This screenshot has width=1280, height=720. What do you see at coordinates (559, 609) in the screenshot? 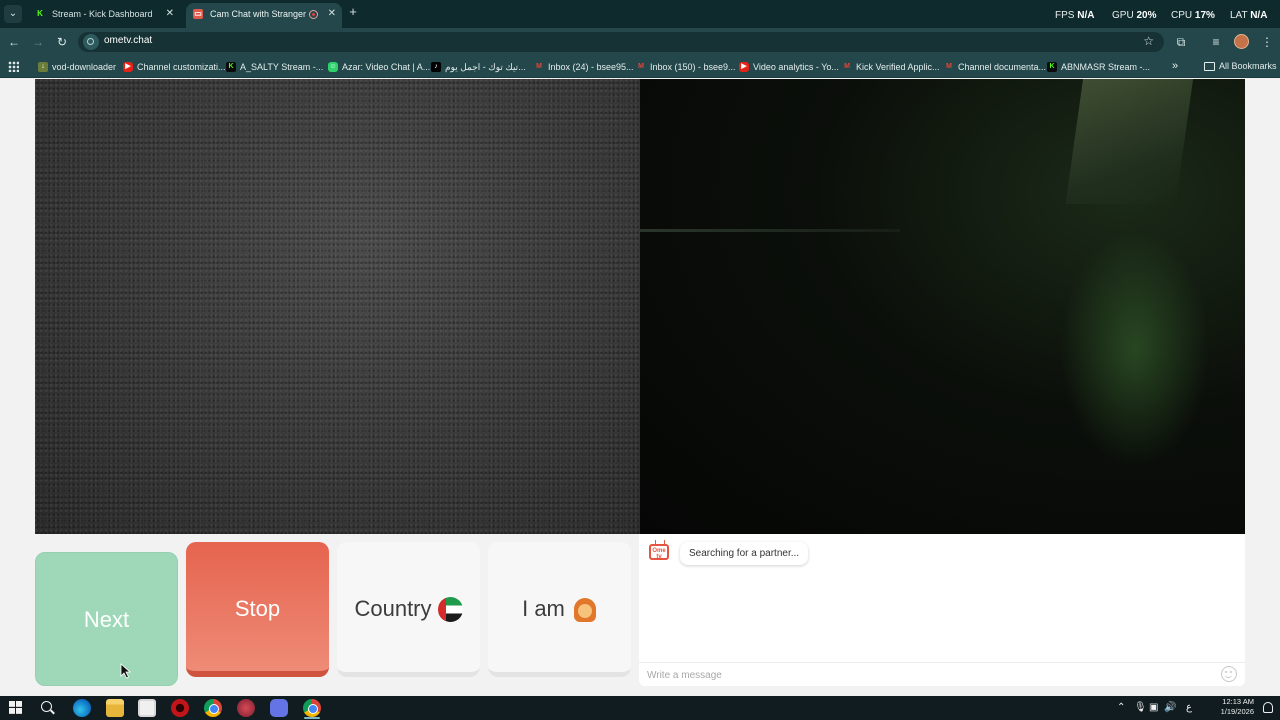
I see `gender-button: I am` at bounding box center [559, 609].